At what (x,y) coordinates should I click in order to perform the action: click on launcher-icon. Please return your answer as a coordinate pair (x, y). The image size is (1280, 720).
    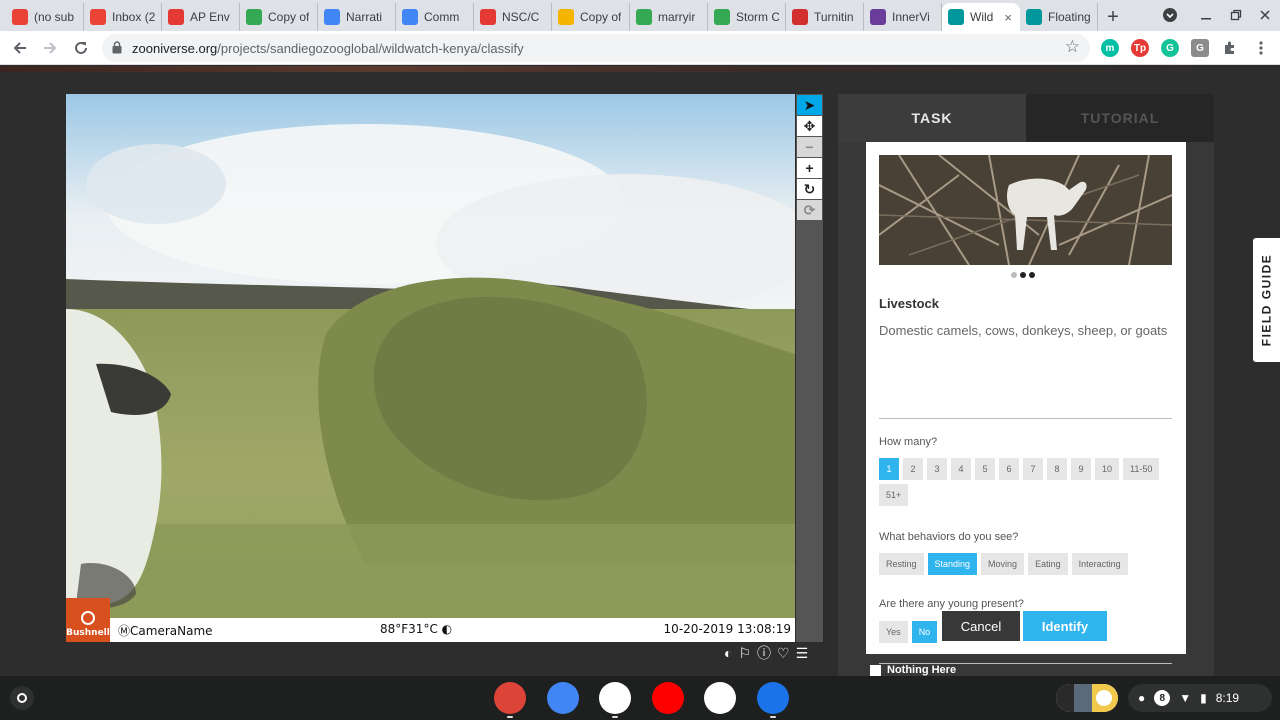
    Looking at the image, I should click on (22, 698).